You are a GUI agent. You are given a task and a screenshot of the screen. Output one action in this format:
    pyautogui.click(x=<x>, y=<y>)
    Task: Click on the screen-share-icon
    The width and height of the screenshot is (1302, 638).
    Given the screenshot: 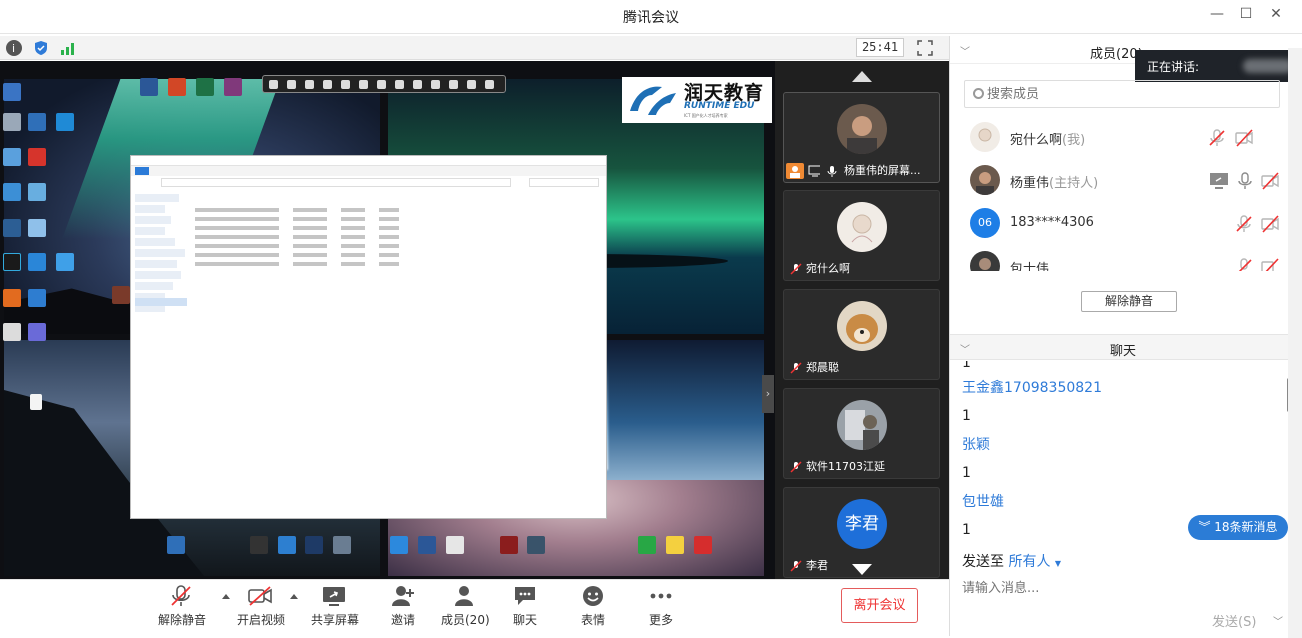 What is the action you would take?
    pyautogui.click(x=1219, y=181)
    